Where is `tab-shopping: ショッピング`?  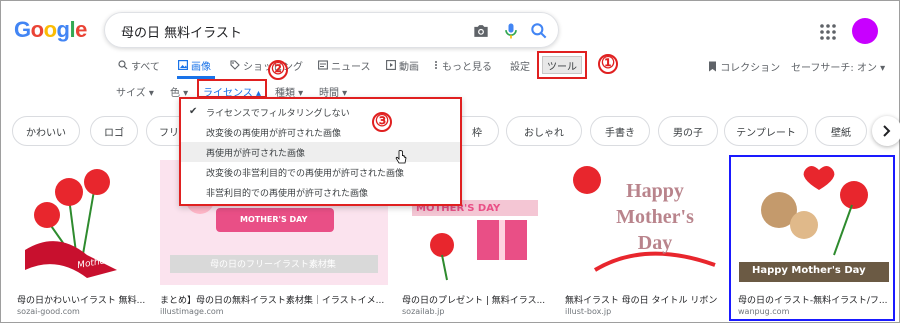 tab-shopping: ショッピング is located at coordinates (266, 65).